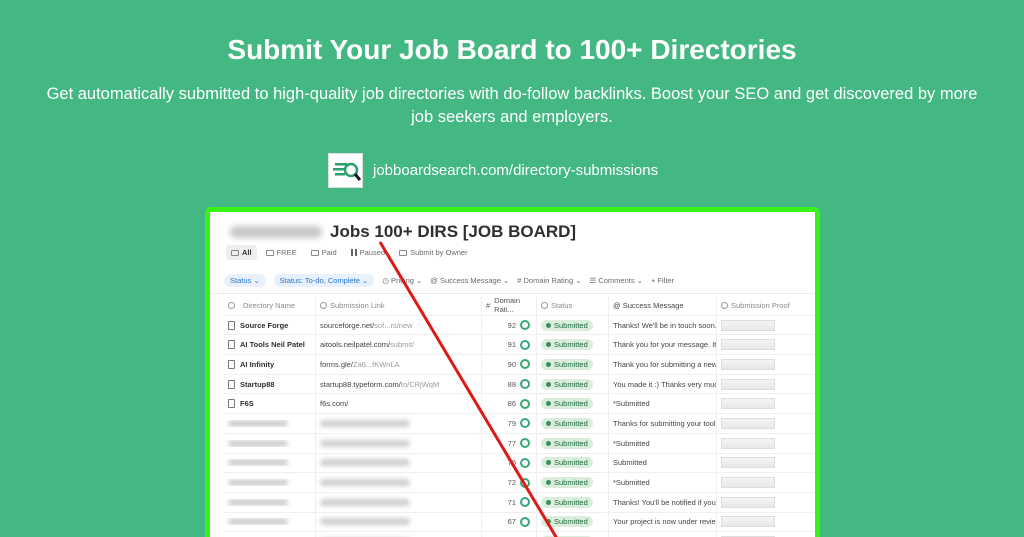 This screenshot has width=1024, height=537. Describe the element at coordinates (345, 170) in the screenshot. I see `jobboardsearch-logo-icon` at that location.